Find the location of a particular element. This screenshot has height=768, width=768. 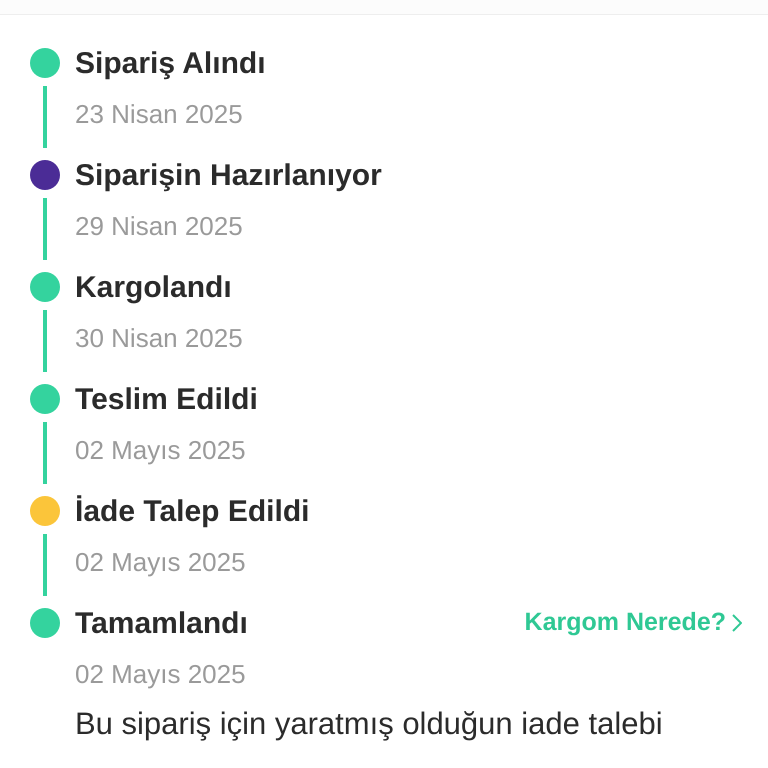

step-title: Sipariş Alındı is located at coordinates (170, 64).